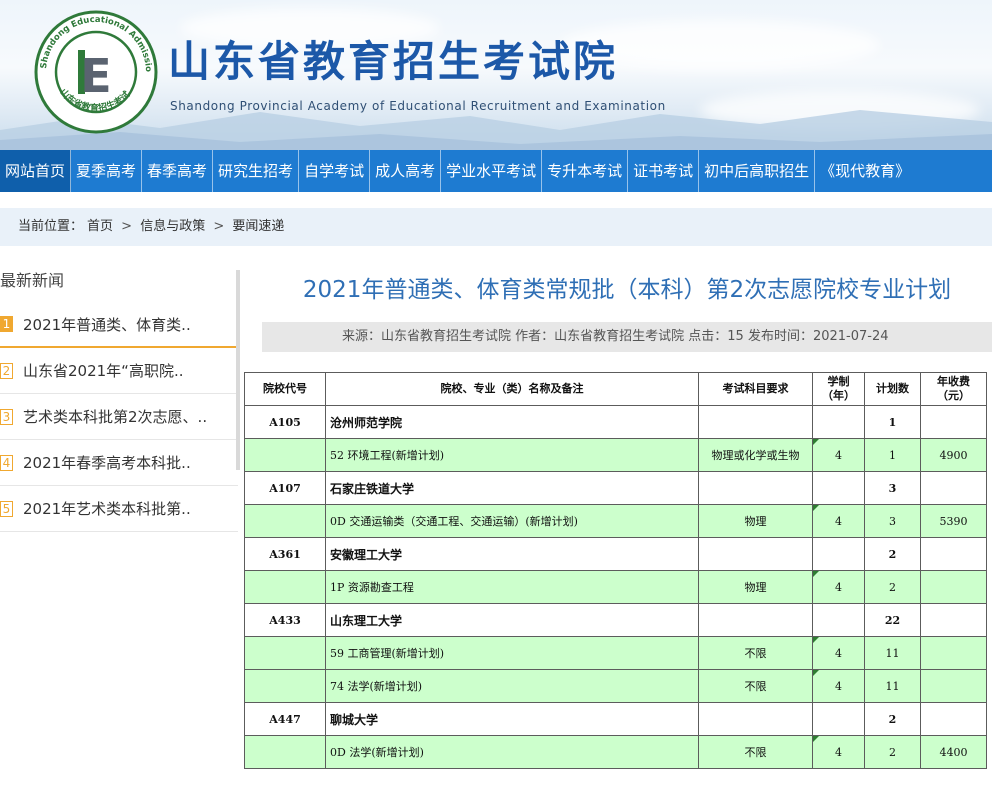 The height and width of the screenshot is (786, 992). I want to click on cell-fee-text: 5390, so click(953, 521).